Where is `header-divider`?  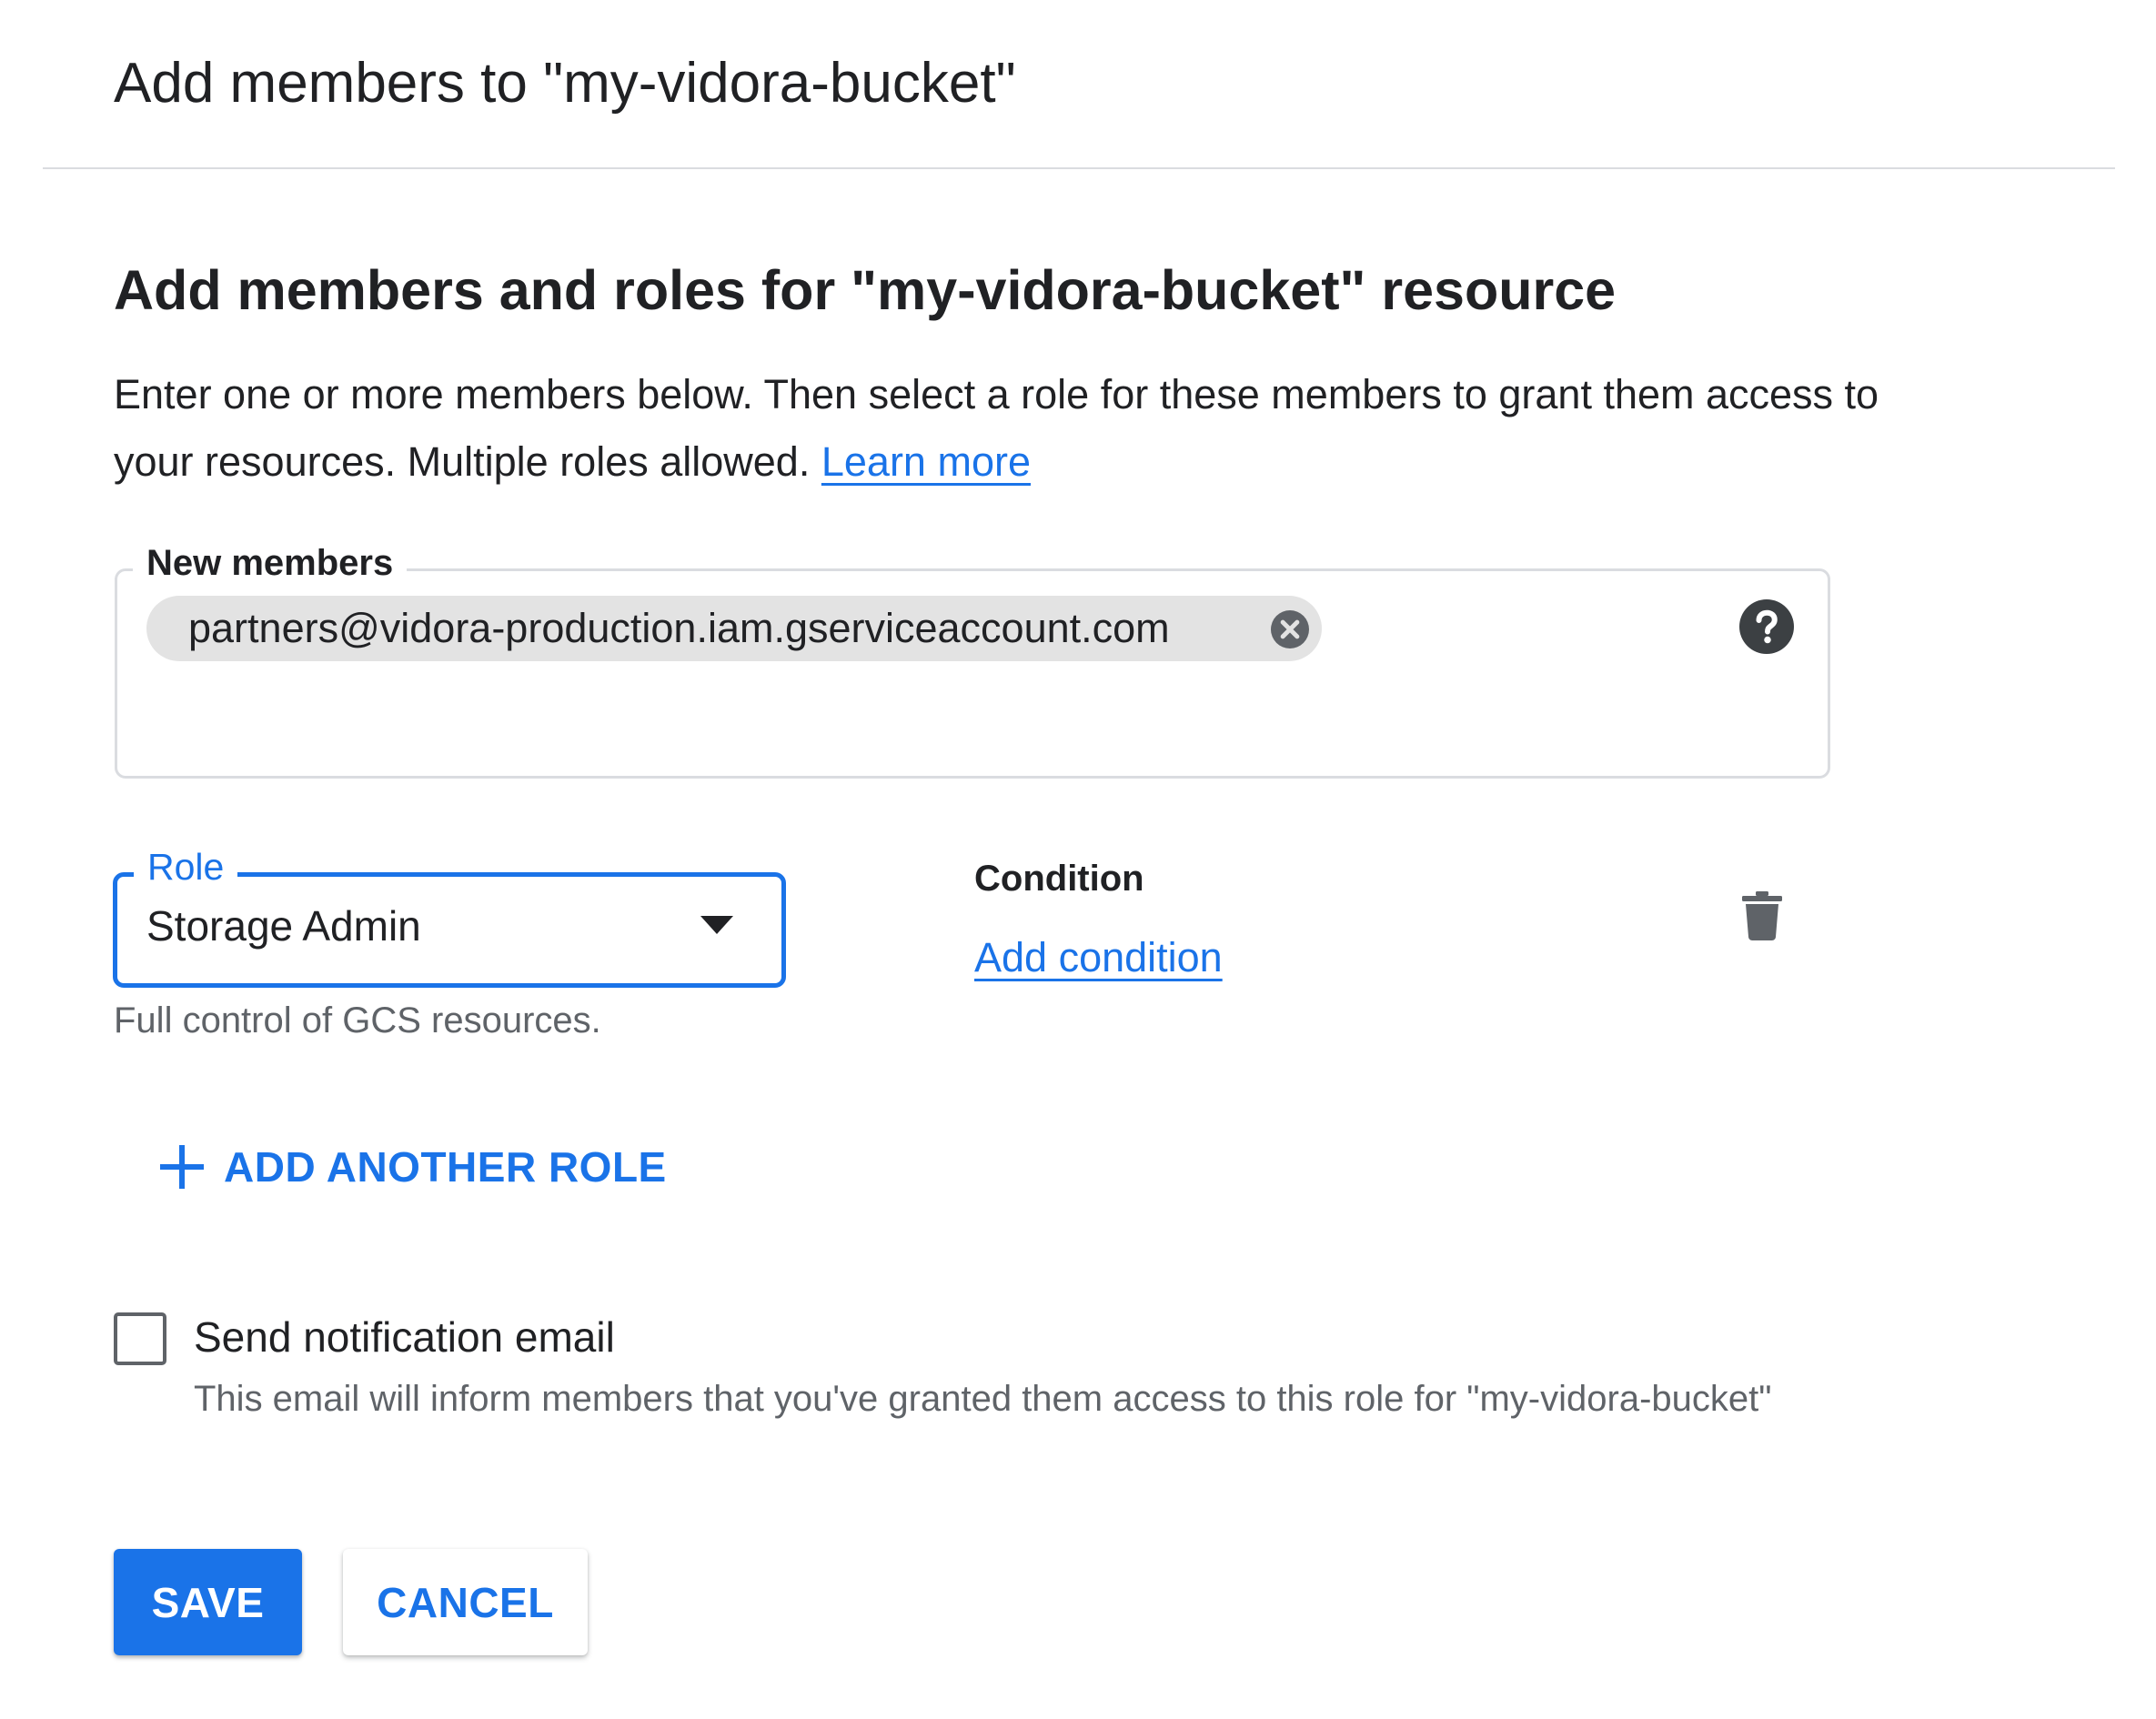 header-divider is located at coordinates (1079, 168).